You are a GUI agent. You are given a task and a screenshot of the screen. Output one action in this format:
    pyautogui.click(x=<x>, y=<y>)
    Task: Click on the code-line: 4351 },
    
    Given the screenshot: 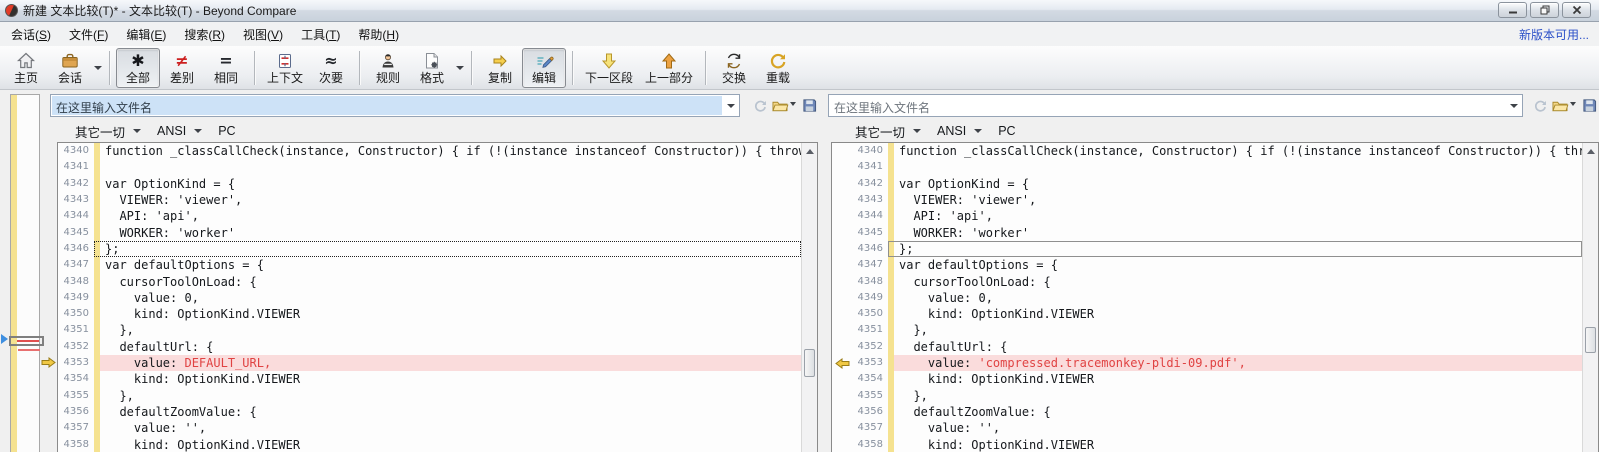 What is the action you would take?
    pyautogui.click(x=1207, y=330)
    